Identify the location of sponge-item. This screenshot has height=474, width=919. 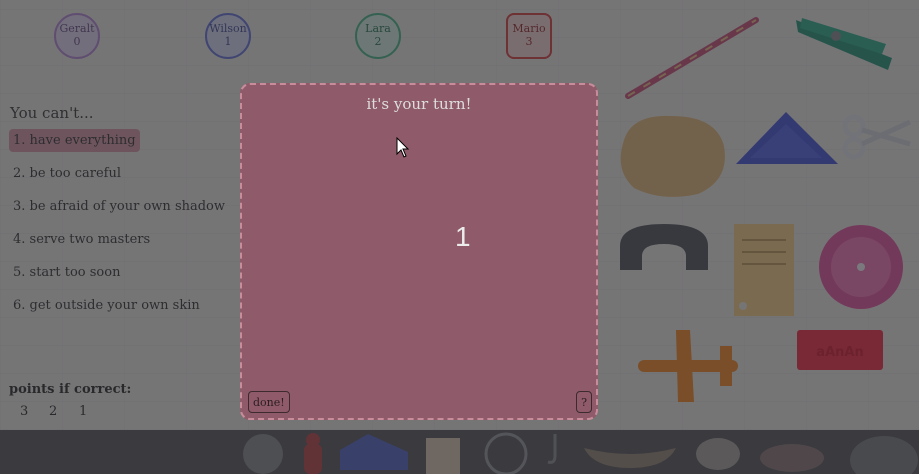
(672, 155).